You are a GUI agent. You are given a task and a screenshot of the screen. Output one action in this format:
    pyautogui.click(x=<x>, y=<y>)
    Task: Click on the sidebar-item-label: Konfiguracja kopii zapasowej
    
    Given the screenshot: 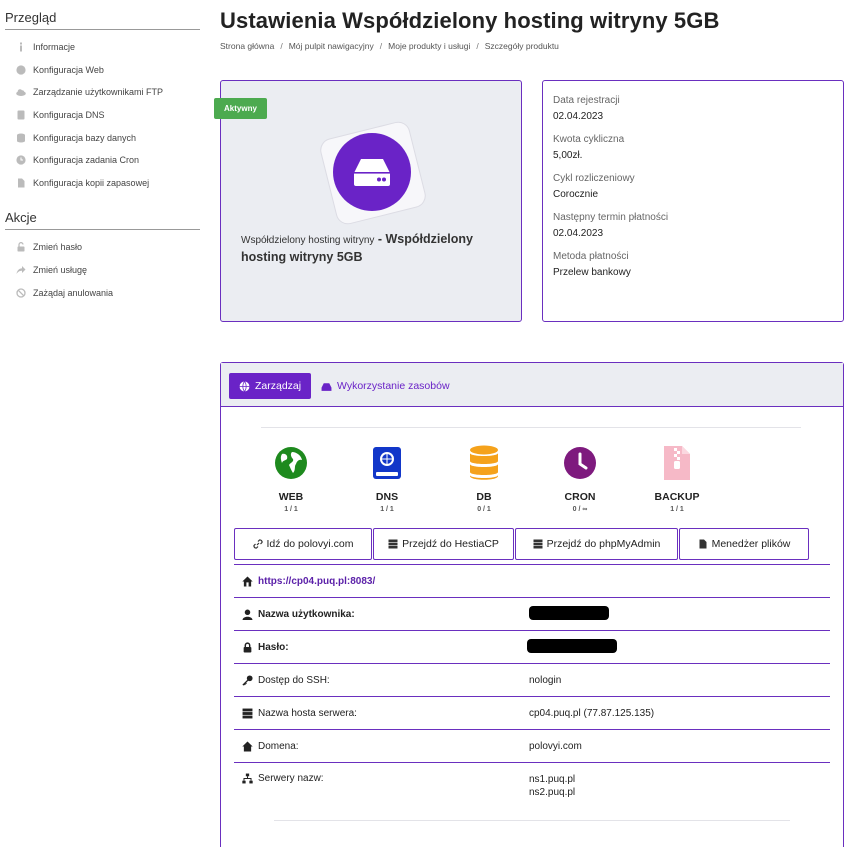 What is the action you would take?
    pyautogui.click(x=91, y=182)
    